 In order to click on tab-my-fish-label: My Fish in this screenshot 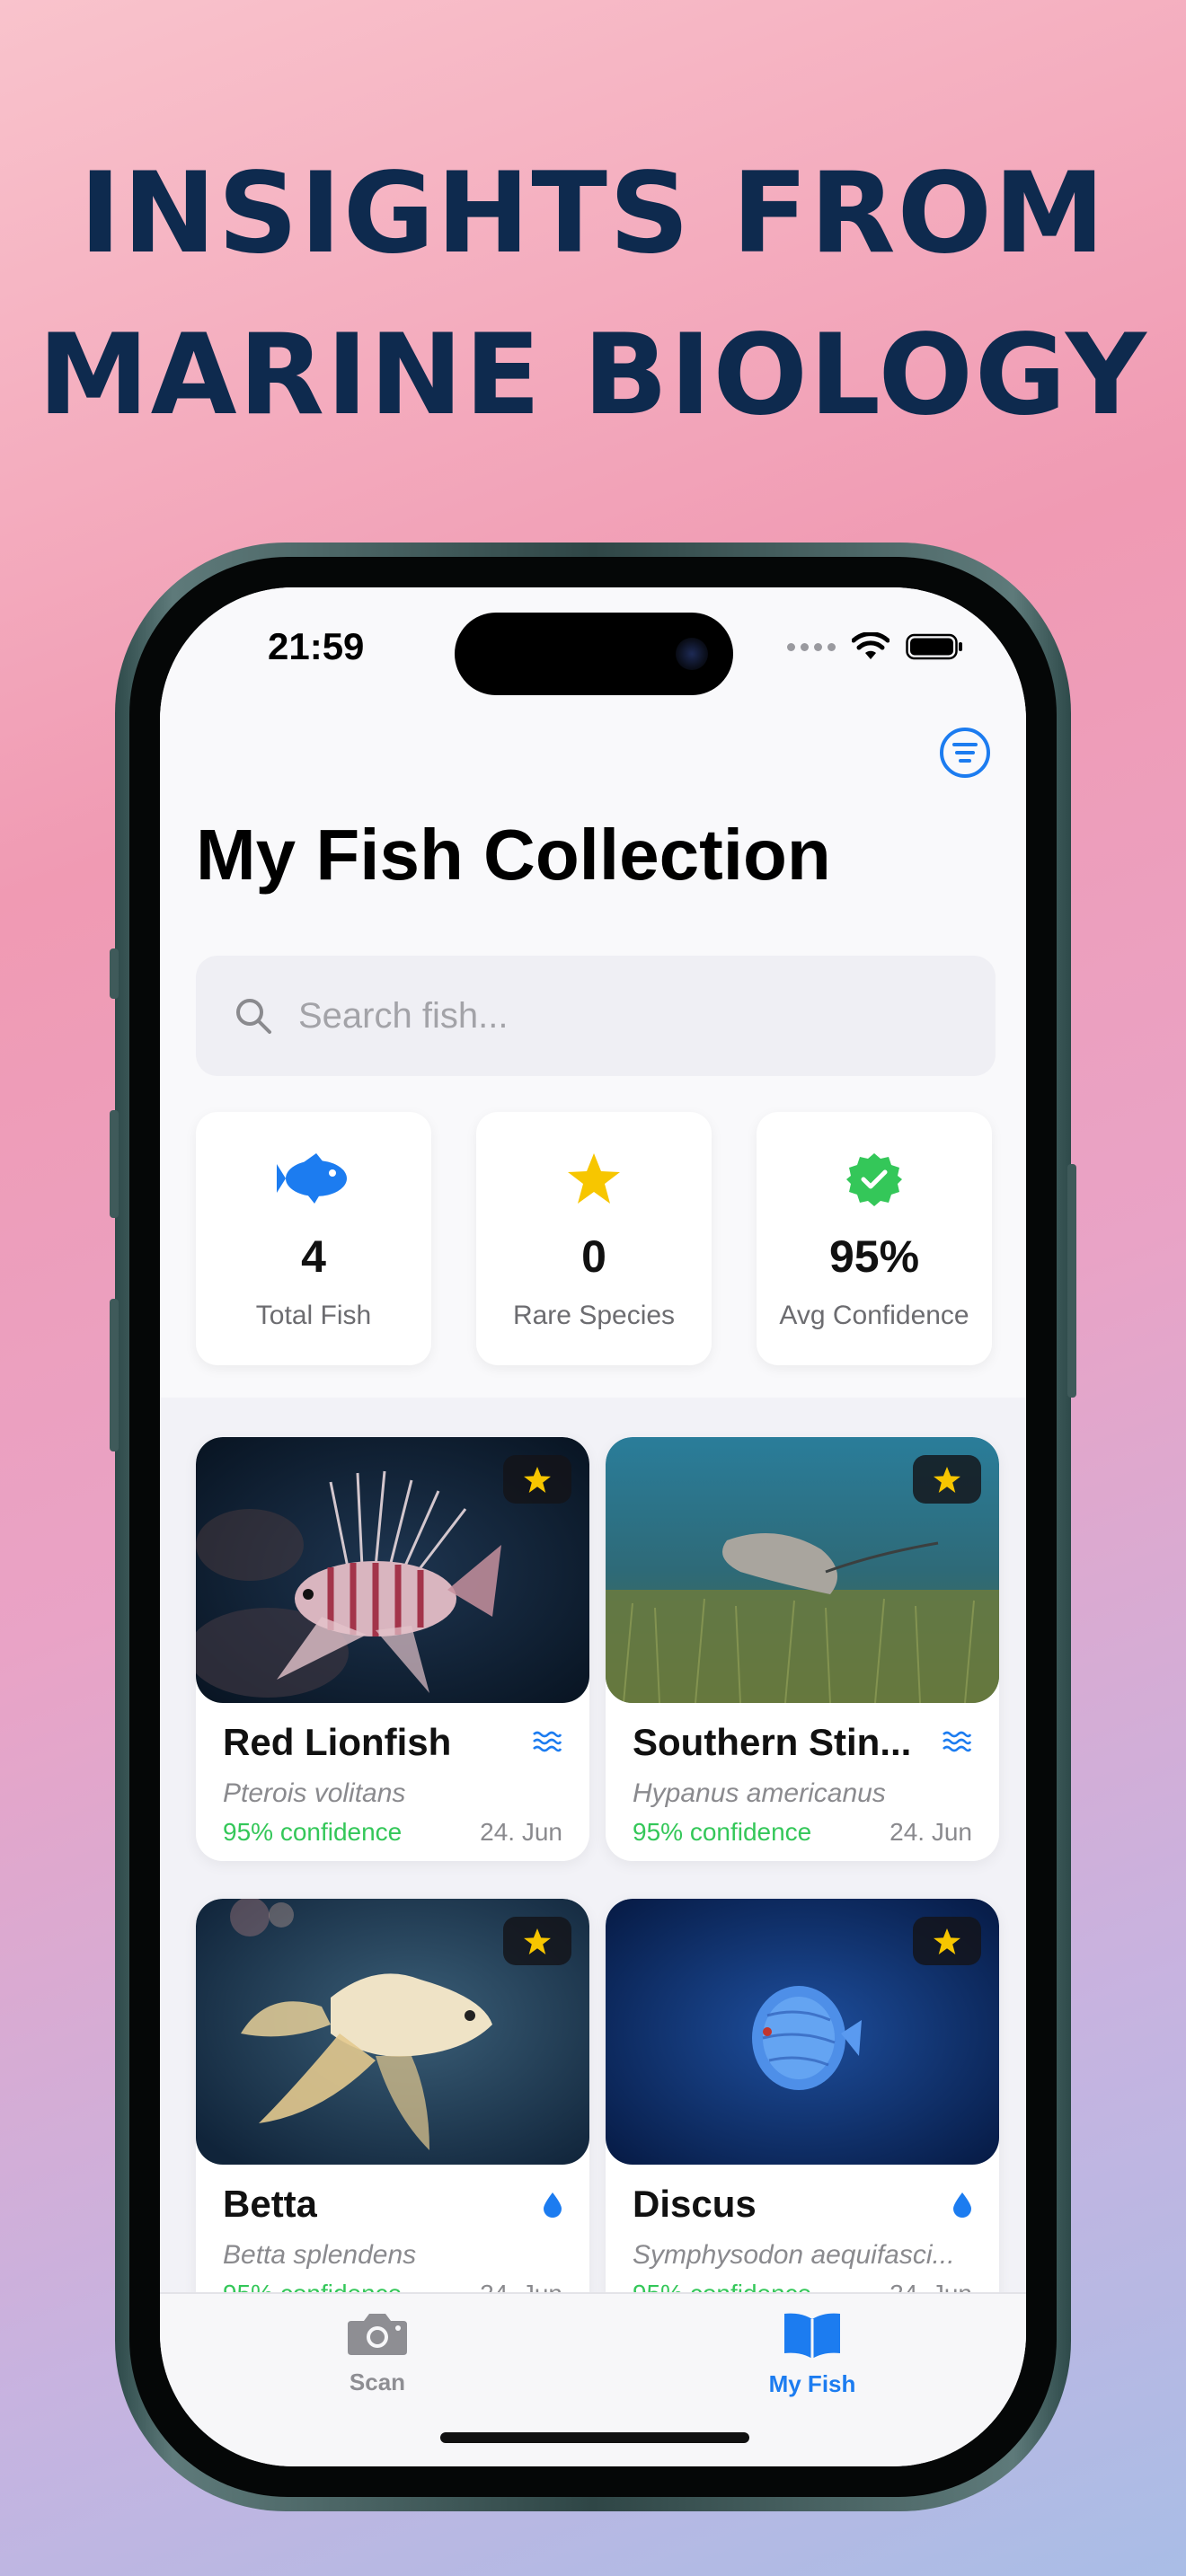, I will do `click(812, 2383)`.